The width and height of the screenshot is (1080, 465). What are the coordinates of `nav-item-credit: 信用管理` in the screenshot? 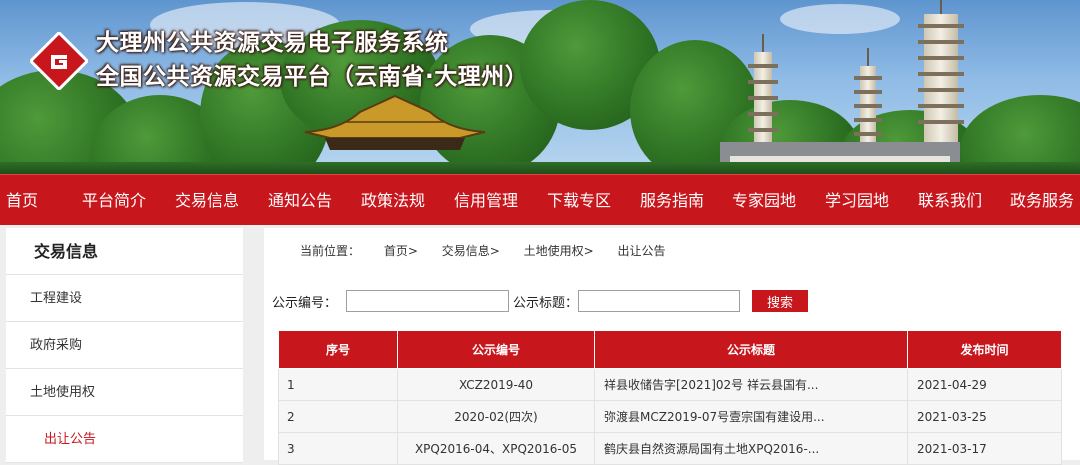 It's located at (486, 200).